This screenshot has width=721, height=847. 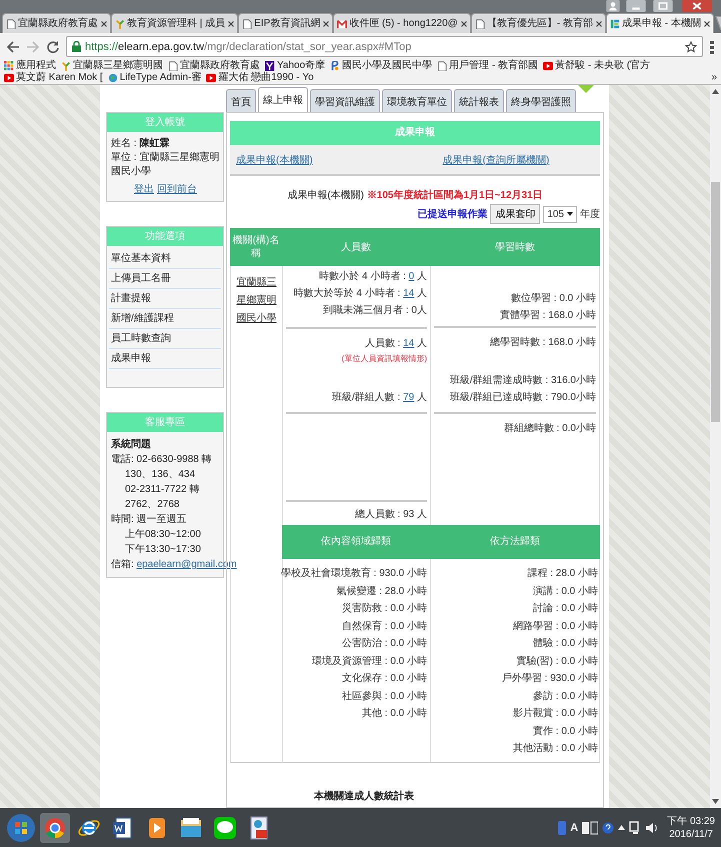 I want to click on report-link: 成果申報(本機關), so click(x=274, y=159).